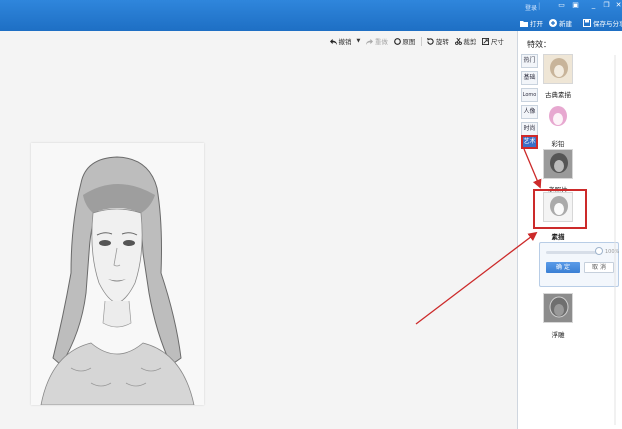 The image size is (622, 429). I want to click on new-button: 新建, so click(560, 22).